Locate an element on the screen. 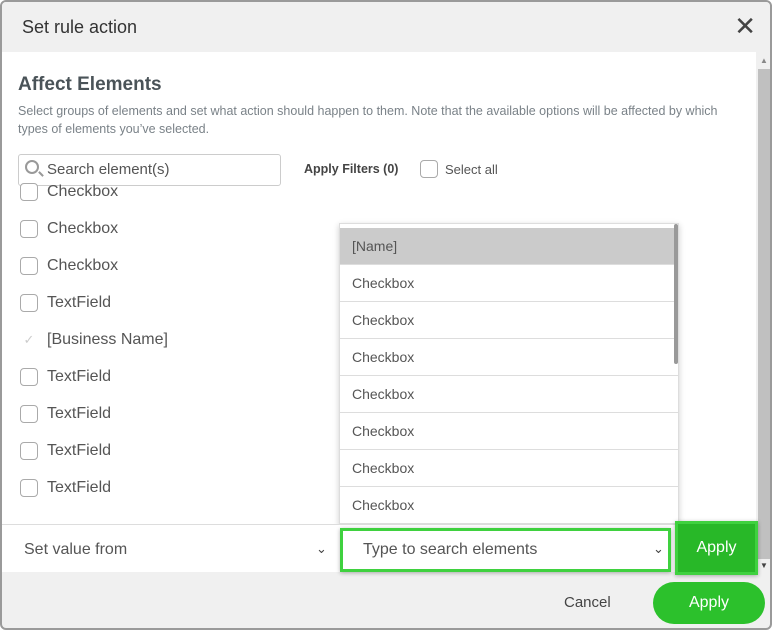 This screenshot has width=772, height=630. dropdown-option: [Name] is located at coordinates (509, 246).